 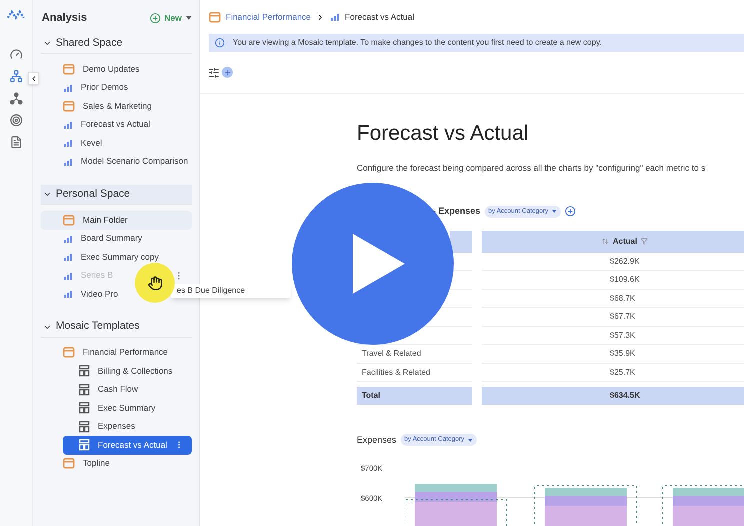 I want to click on sidebar-item: Demo Updates, so click(x=116, y=69).